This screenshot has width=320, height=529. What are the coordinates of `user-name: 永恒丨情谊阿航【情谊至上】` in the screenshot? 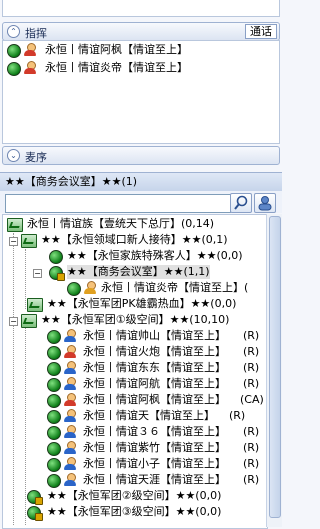 It's located at (154, 383).